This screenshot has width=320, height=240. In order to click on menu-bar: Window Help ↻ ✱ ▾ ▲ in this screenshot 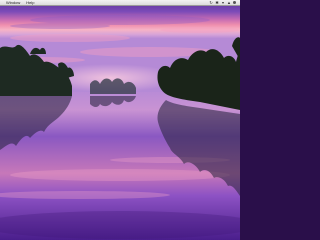, I will do `click(120, 3)`.